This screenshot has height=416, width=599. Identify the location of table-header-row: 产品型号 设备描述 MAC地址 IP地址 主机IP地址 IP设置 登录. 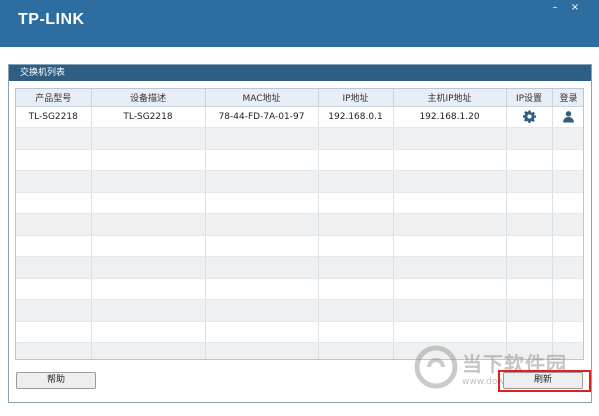
(299, 98).